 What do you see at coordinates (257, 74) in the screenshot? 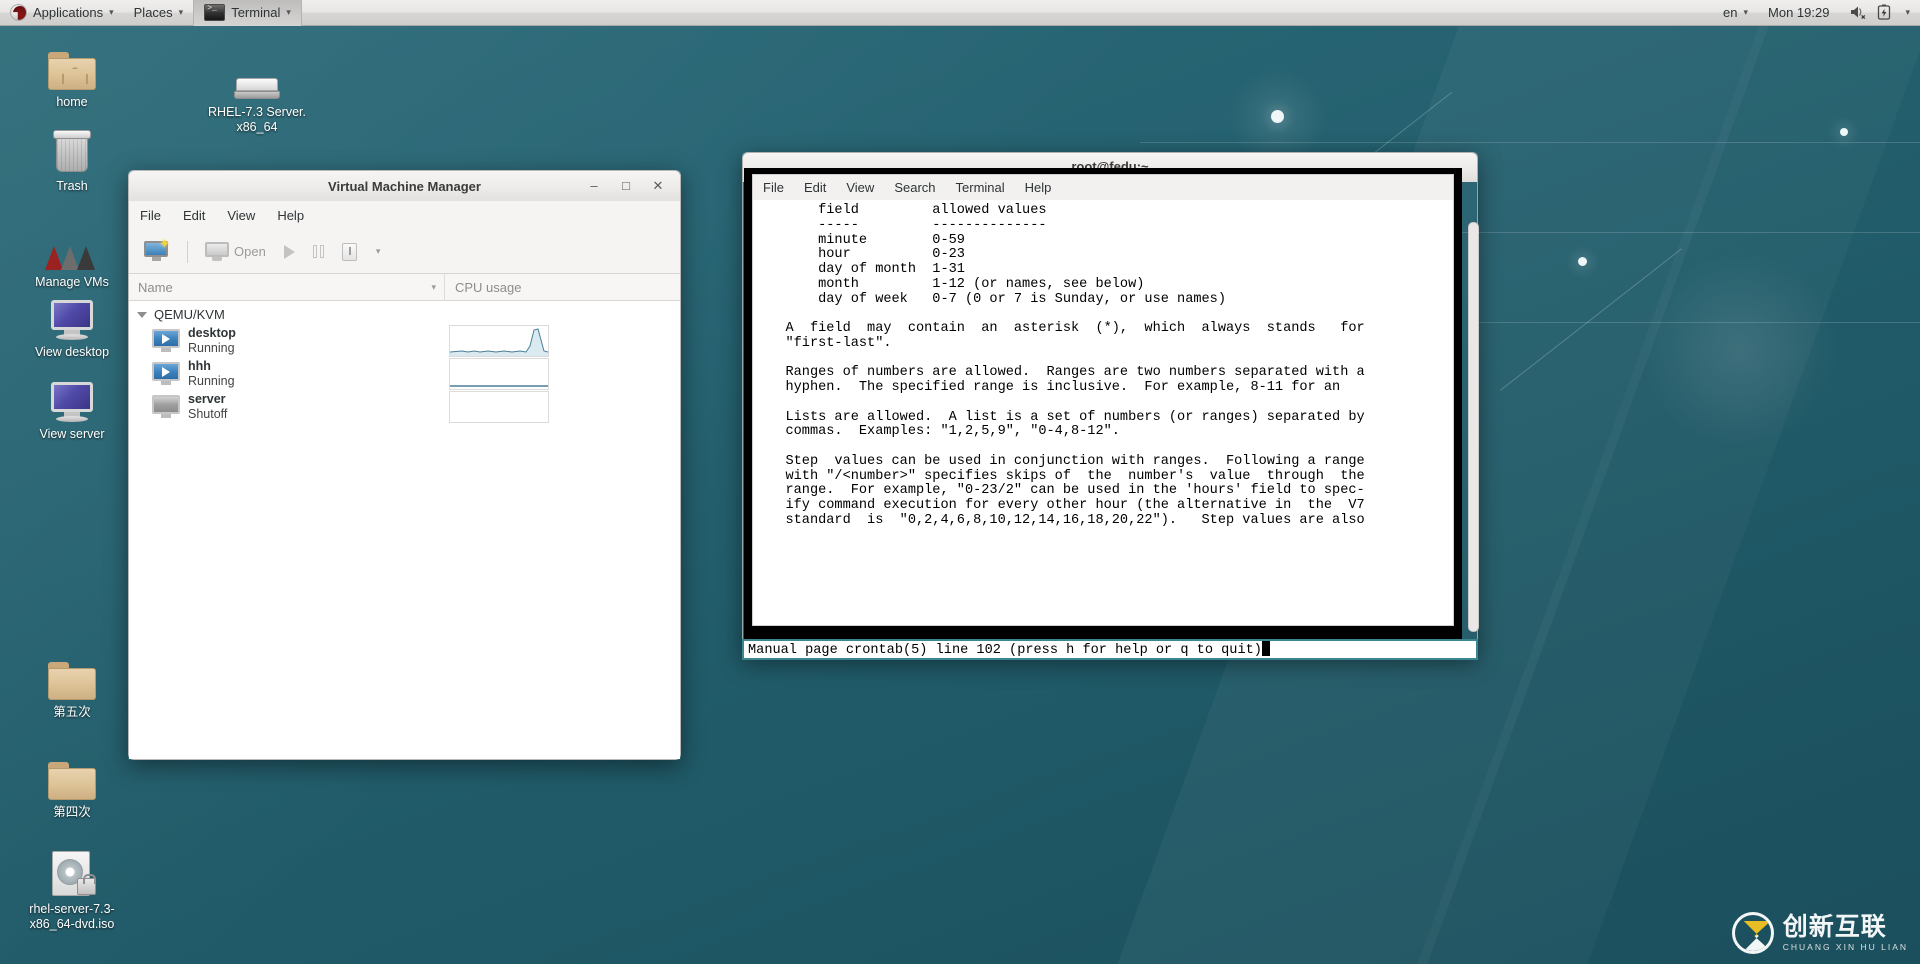
I see `drive-icon` at bounding box center [257, 74].